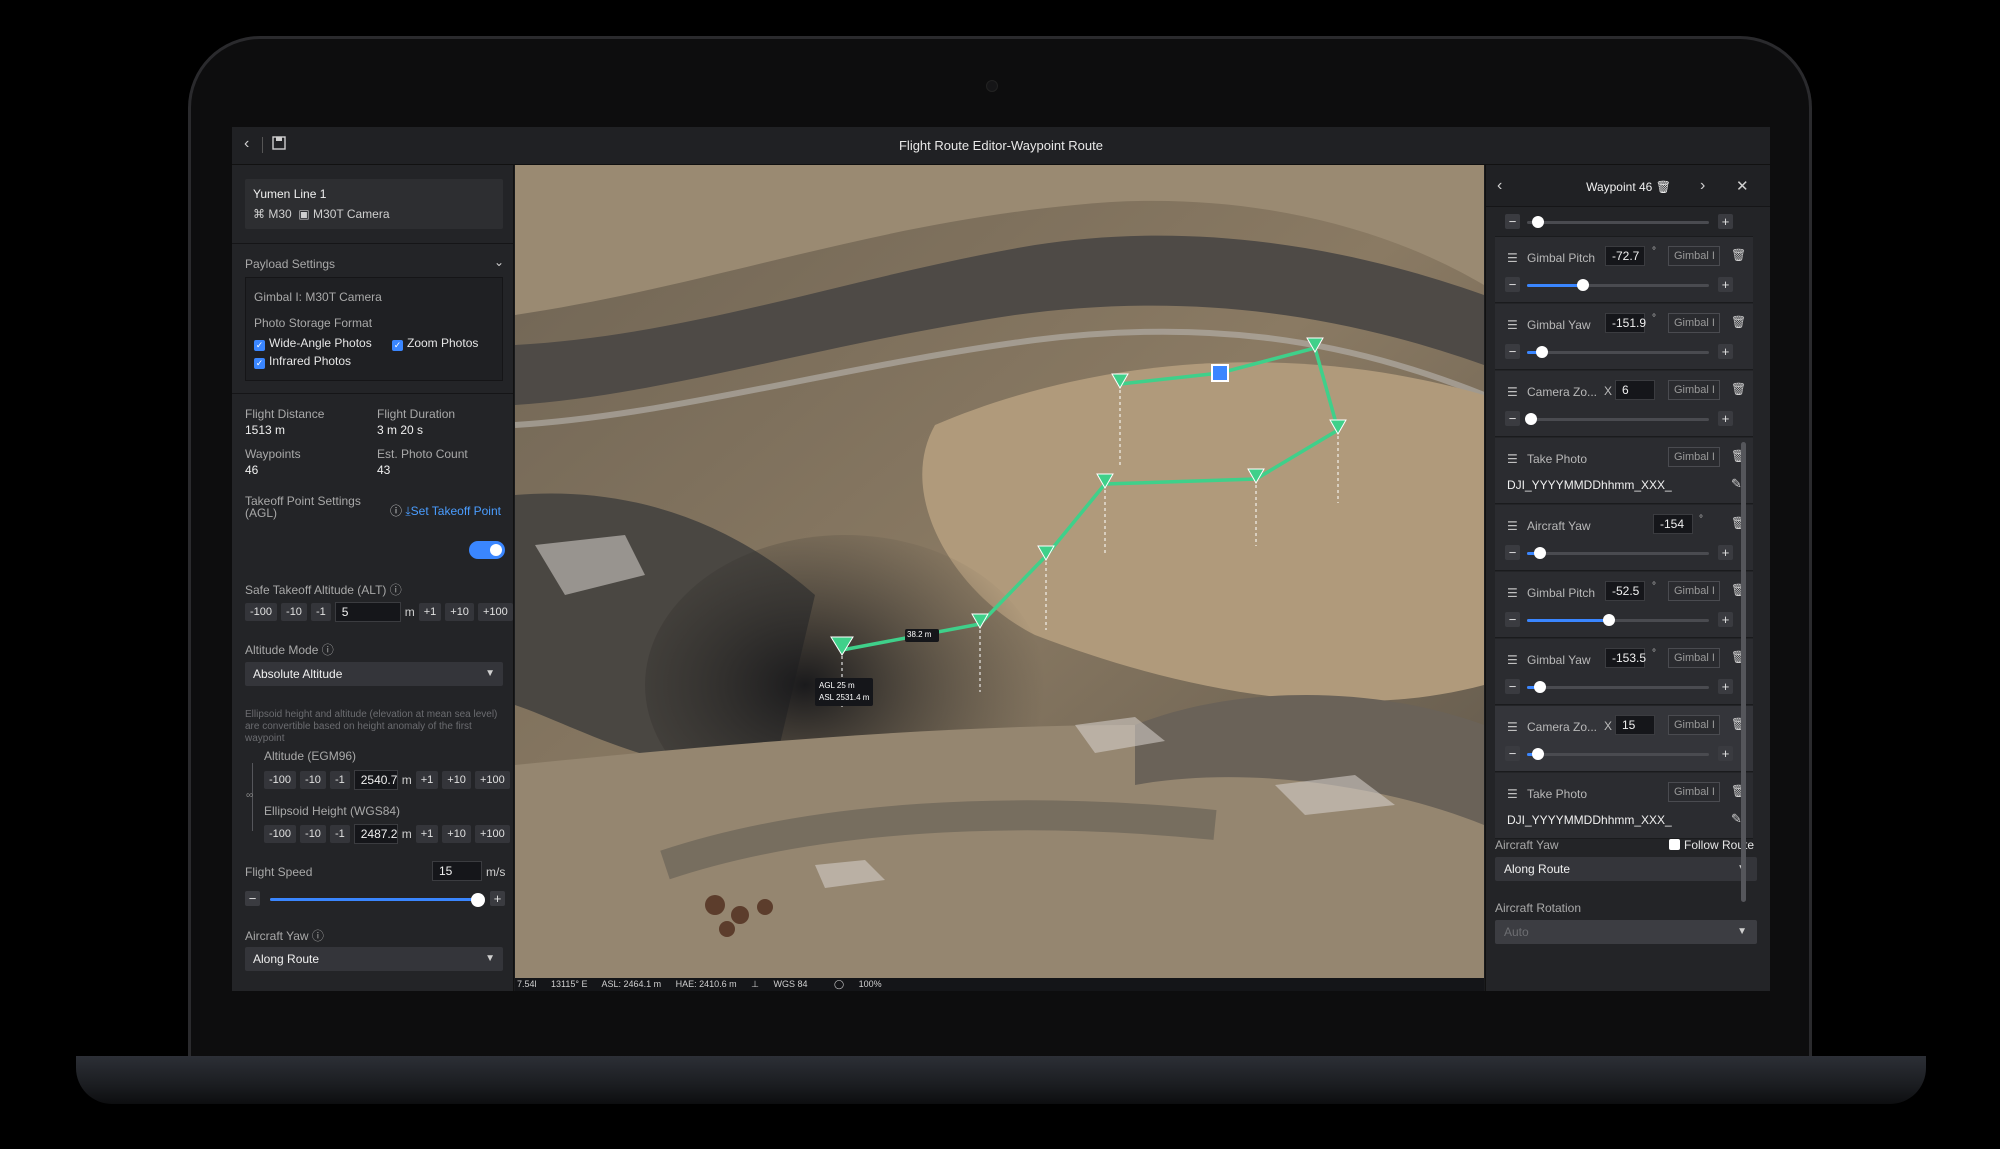 Image resolution: width=2000 pixels, height=1149 pixels. What do you see at coordinates (1742, 186) in the screenshot?
I see `close-icon: ✕` at bounding box center [1742, 186].